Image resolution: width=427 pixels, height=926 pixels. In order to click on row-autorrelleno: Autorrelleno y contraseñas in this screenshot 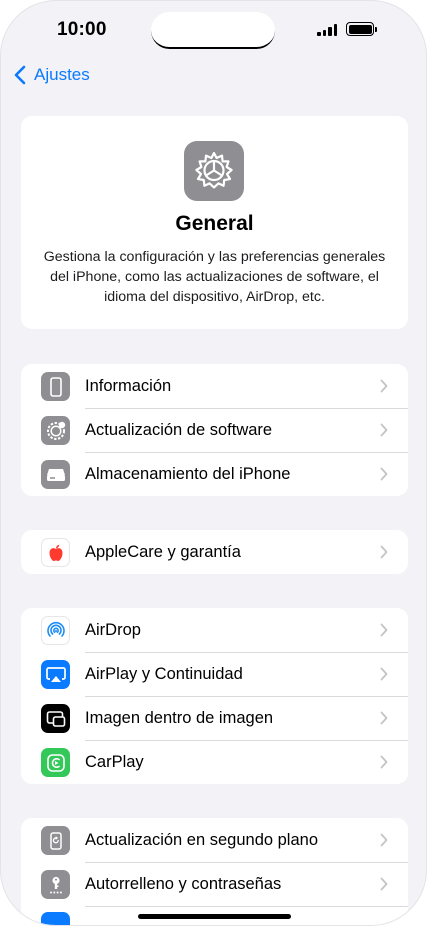, I will do `click(214, 884)`.